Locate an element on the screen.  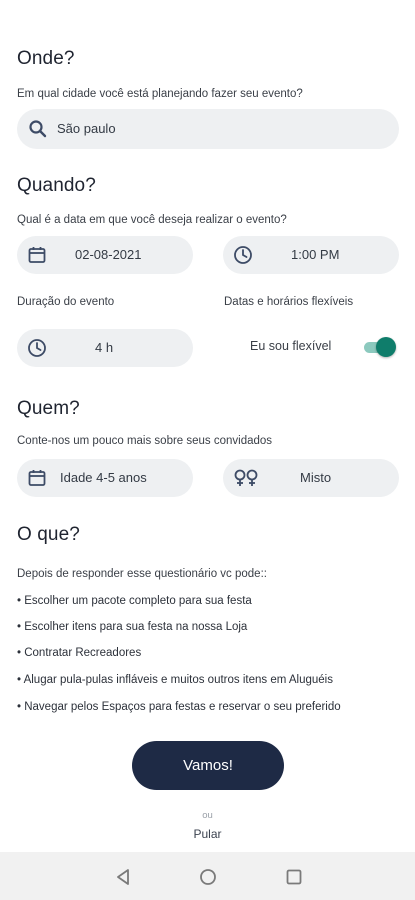
duration-label: Duração do evento is located at coordinates (66, 302).